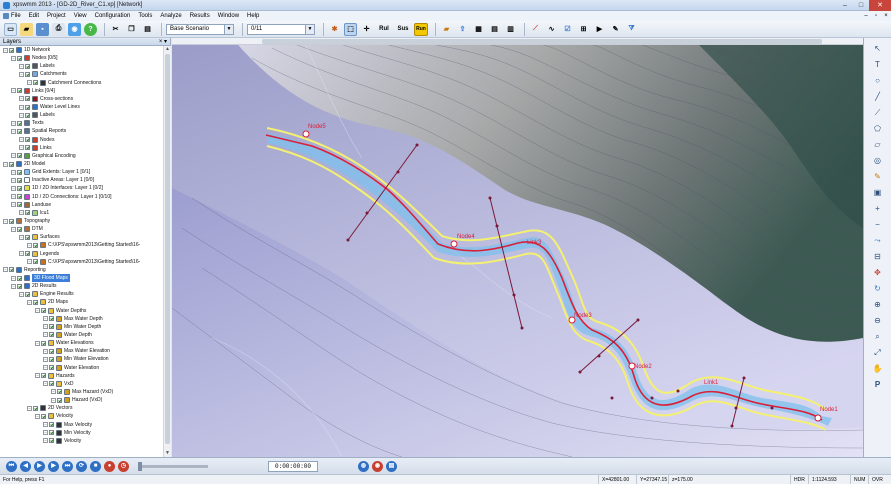 This screenshot has height=484, width=891. What do you see at coordinates (81, 400) in the screenshot?
I see `layer-row: − Hazard (VxD)` at bounding box center [81, 400].